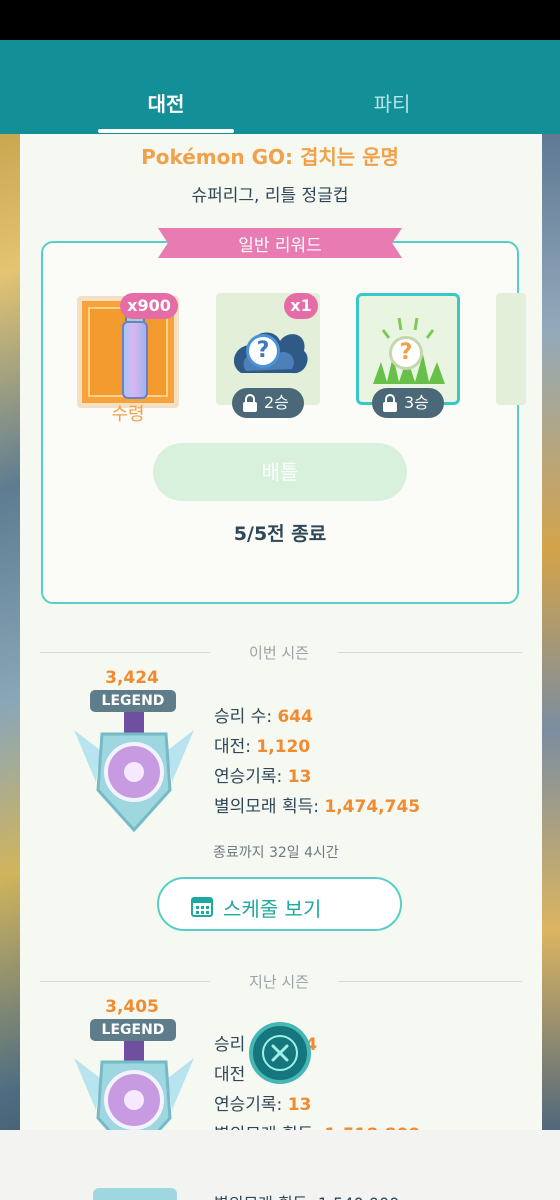  What do you see at coordinates (230, 1045) in the screenshot?
I see `stat-key: 승리` at bounding box center [230, 1045].